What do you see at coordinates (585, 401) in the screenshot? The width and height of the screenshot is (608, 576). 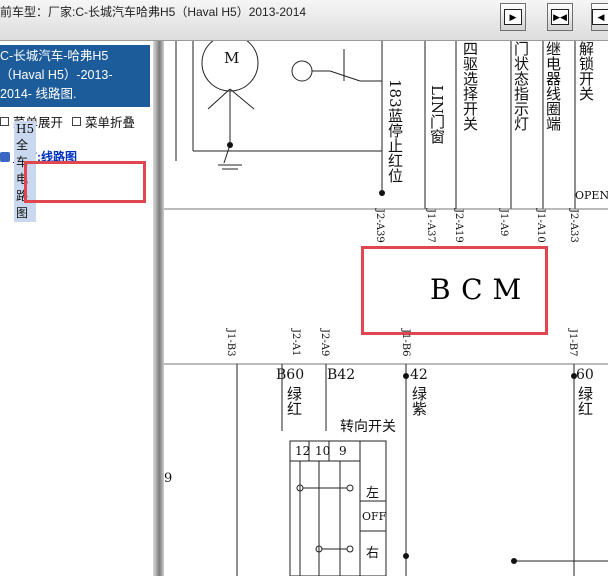 I see `wire-60-color: 绿红` at bounding box center [585, 401].